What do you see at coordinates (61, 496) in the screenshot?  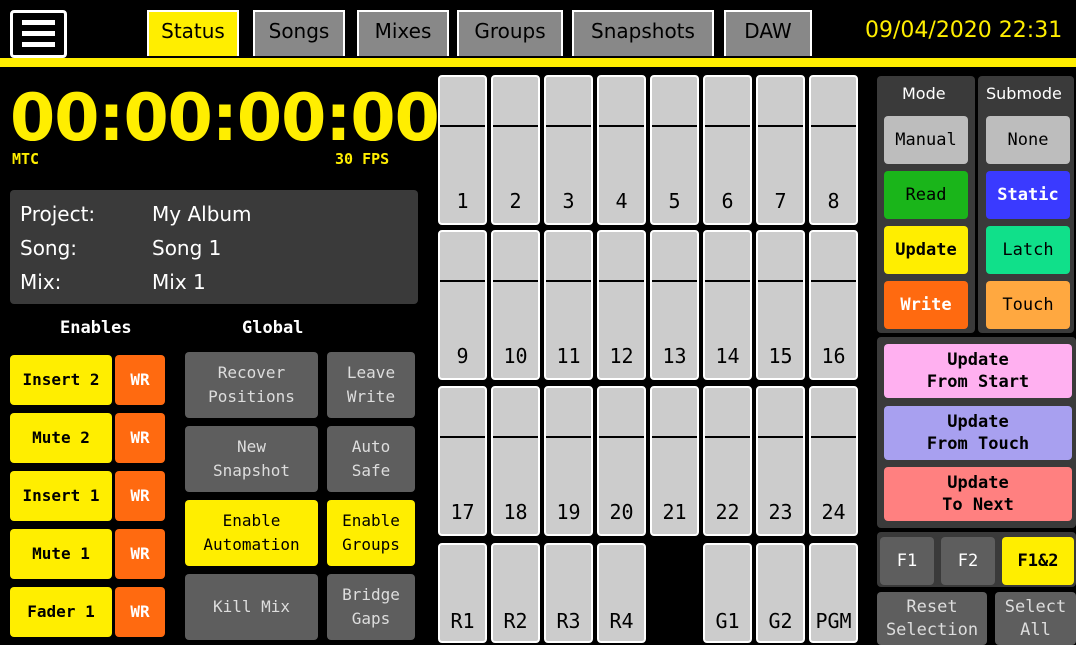 I see `enable-insert1-button: Insert 1` at bounding box center [61, 496].